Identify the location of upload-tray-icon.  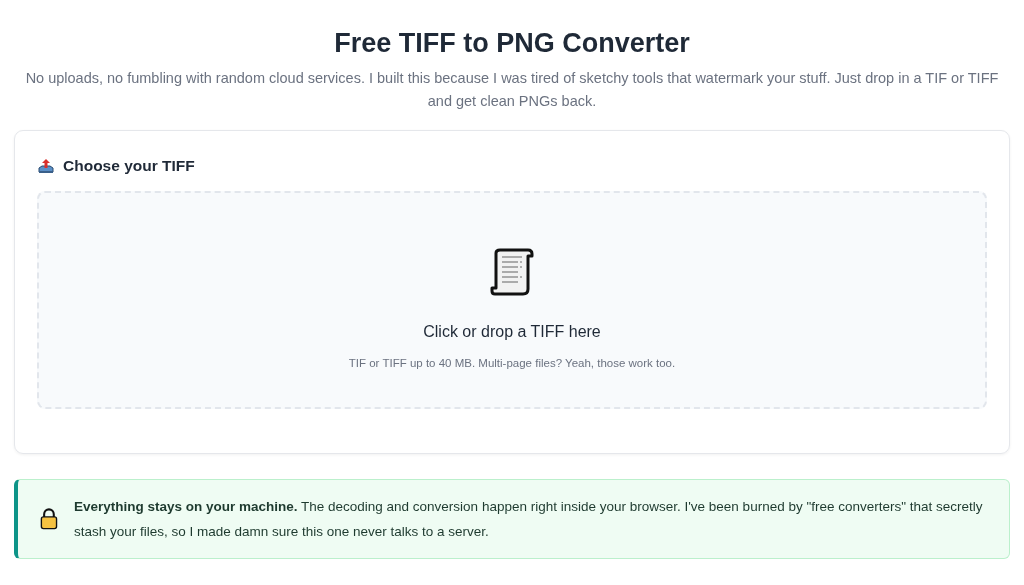
(46, 166).